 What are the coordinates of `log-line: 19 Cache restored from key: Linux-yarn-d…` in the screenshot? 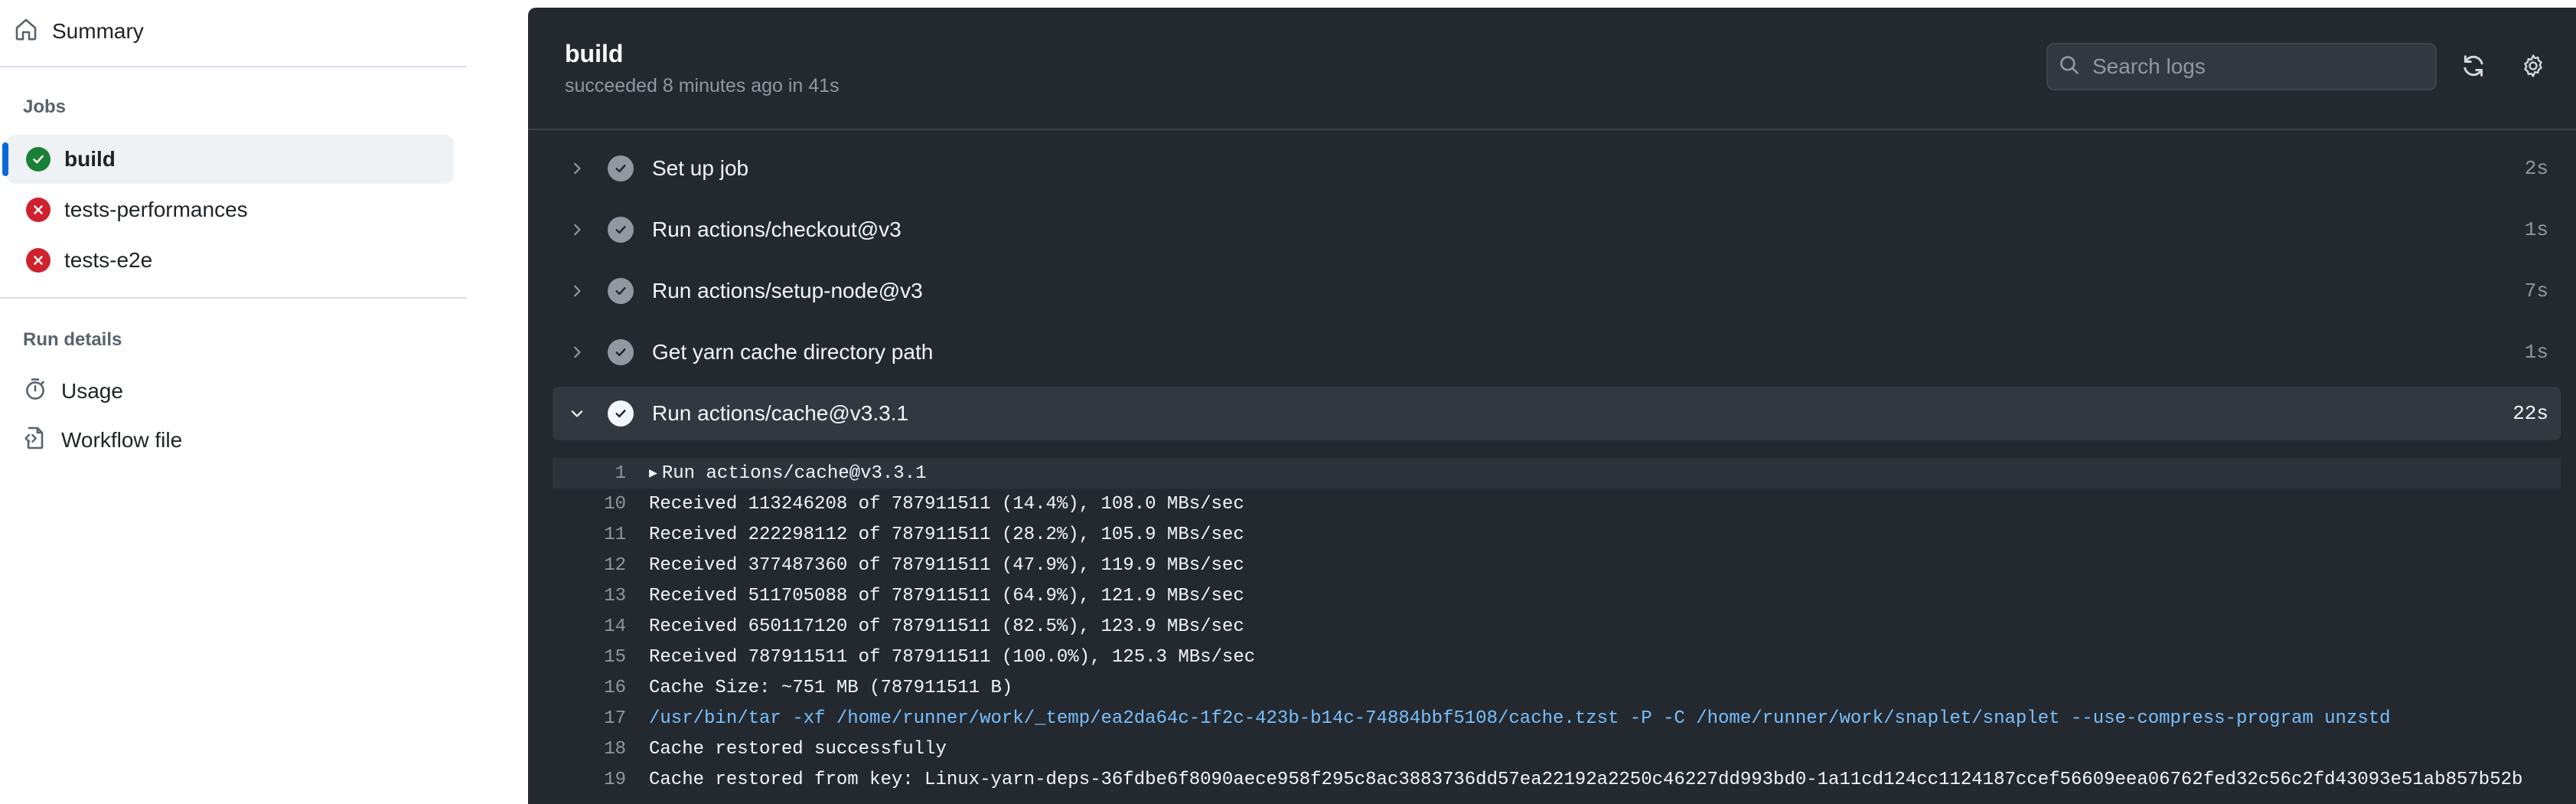 It's located at (1557, 779).